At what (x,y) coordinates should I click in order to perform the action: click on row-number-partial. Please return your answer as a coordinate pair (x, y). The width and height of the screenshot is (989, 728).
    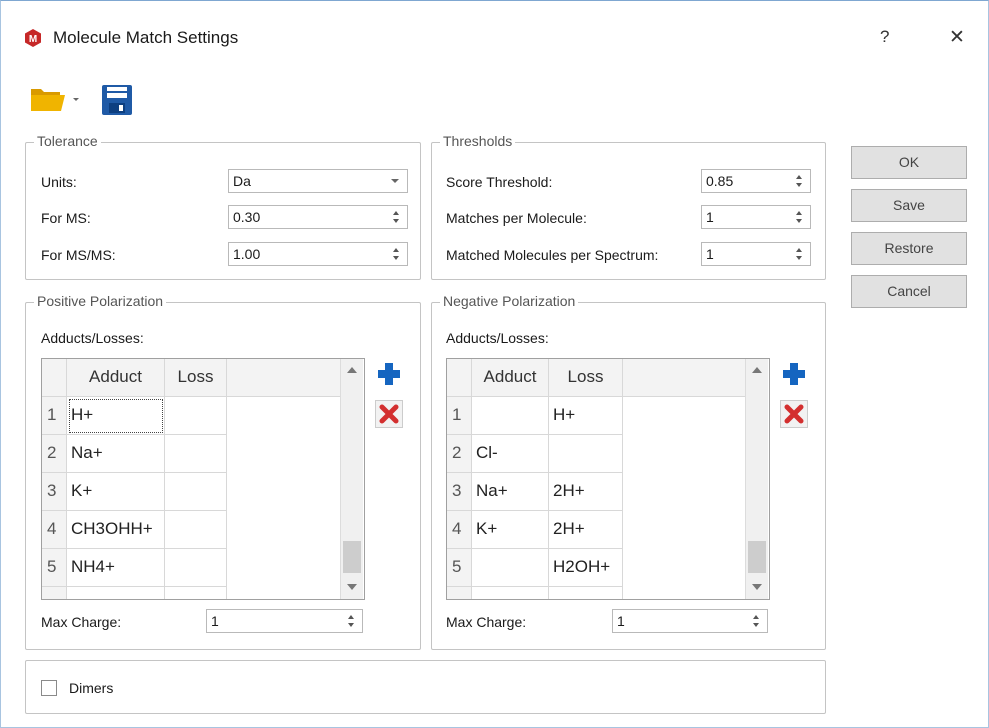
    Looking at the image, I should click on (459, 593).